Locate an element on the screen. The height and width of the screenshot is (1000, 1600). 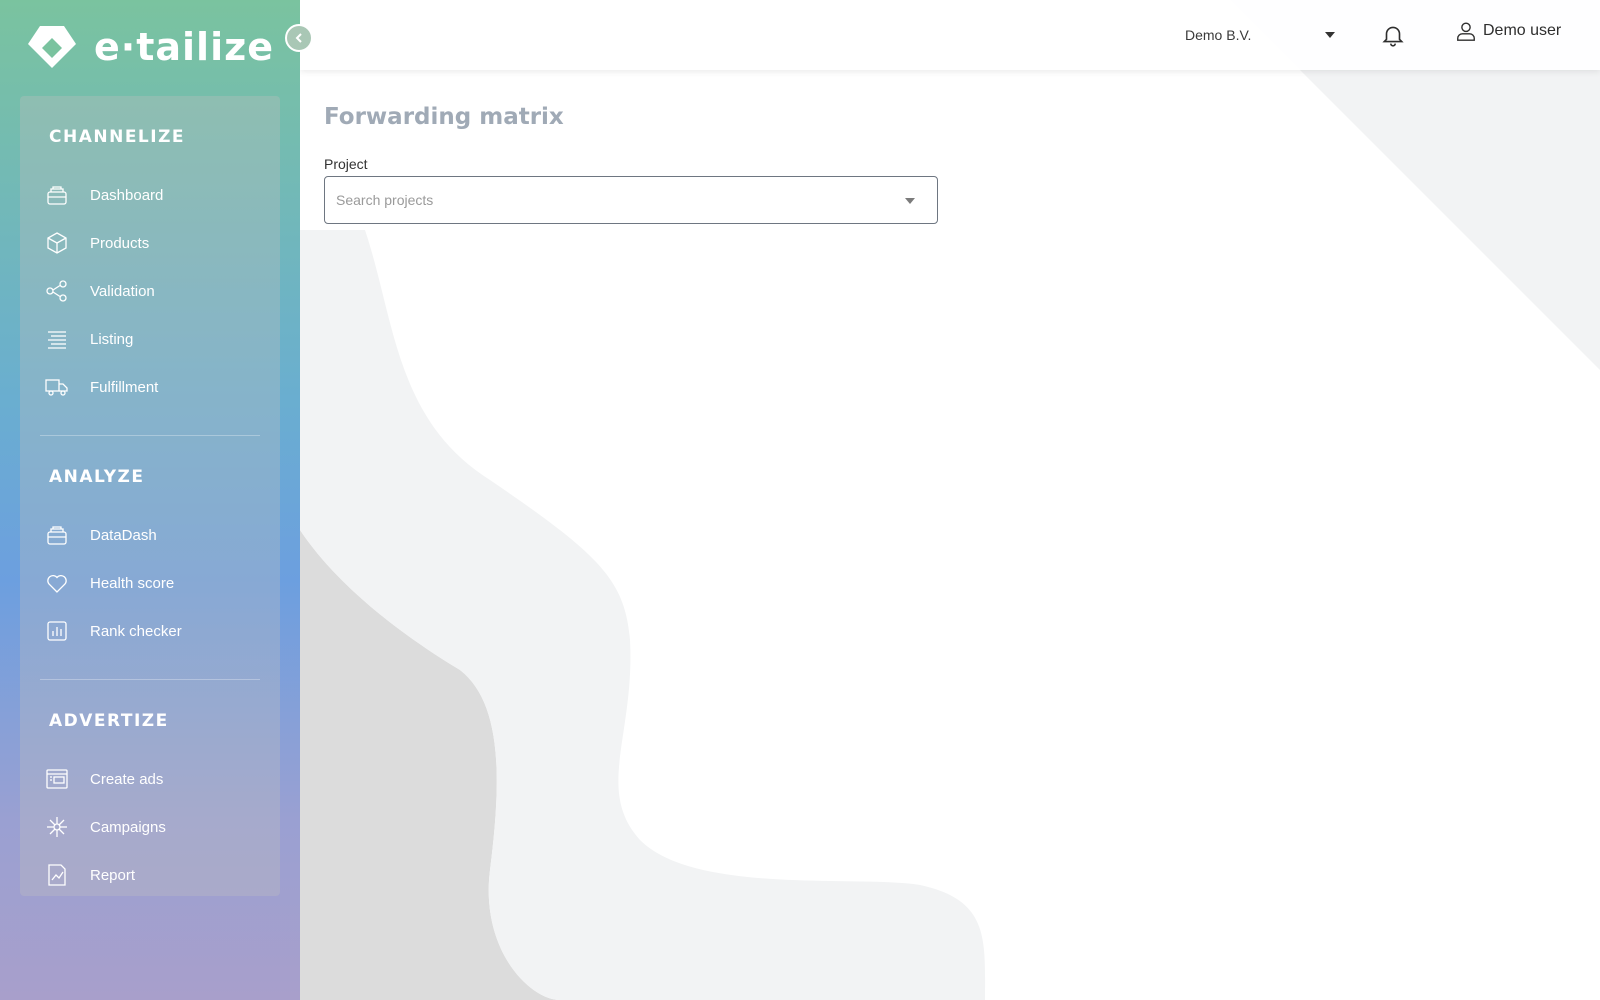
ads-icon is located at coordinates (57, 779).